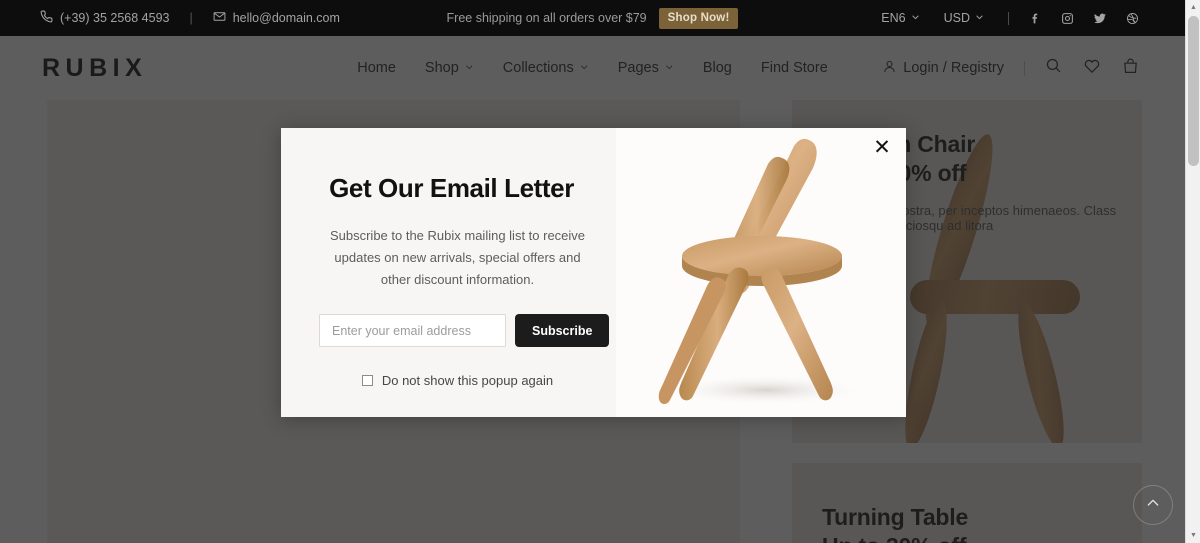  Describe the element at coordinates (1193, 7) in the screenshot. I see `scrollbar-up-arrow-icon: ▲` at that location.